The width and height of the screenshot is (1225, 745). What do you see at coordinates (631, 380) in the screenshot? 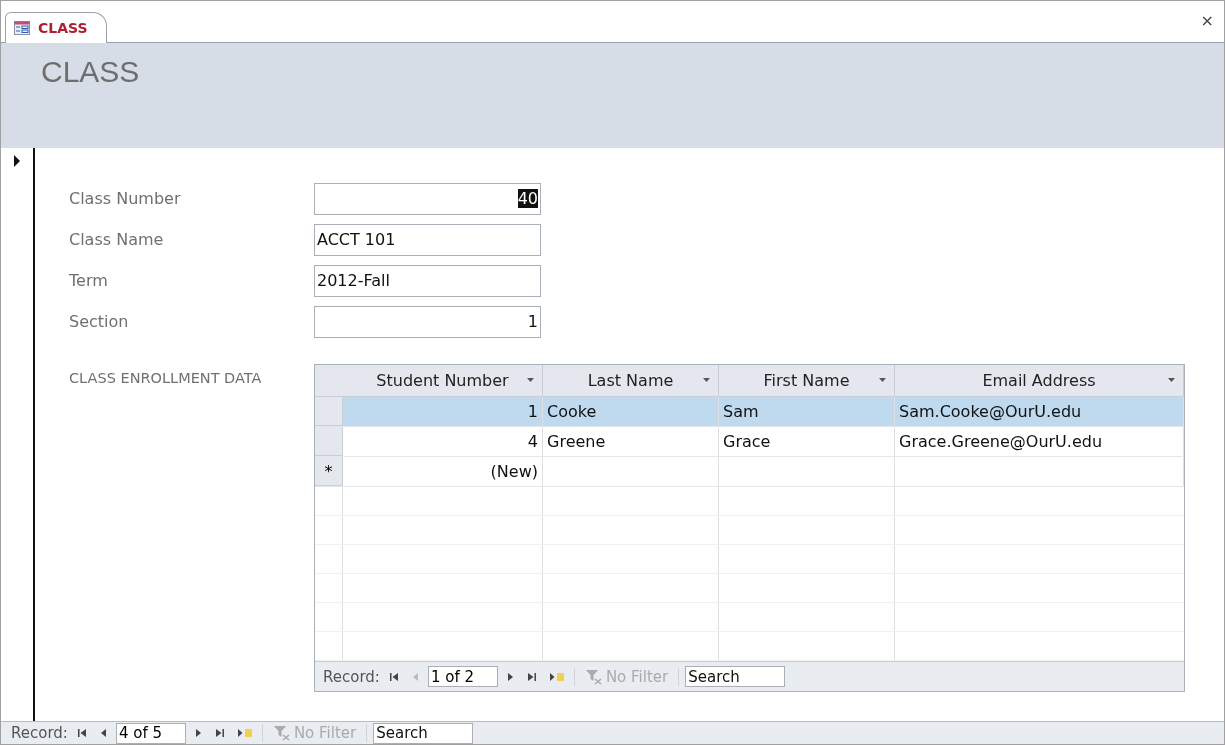
I see `column-header: Last Name` at bounding box center [631, 380].